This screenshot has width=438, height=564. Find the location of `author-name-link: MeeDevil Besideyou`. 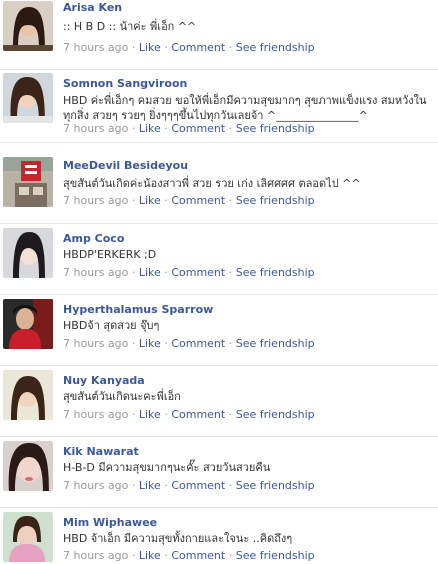

author-name-link: MeeDevil Besideyou is located at coordinates (125, 165).